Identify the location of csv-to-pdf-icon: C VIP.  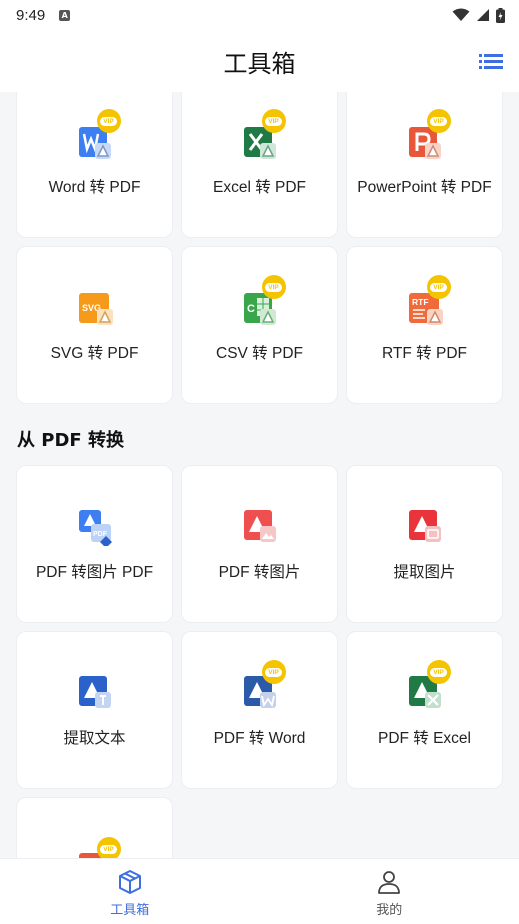
(262, 301).